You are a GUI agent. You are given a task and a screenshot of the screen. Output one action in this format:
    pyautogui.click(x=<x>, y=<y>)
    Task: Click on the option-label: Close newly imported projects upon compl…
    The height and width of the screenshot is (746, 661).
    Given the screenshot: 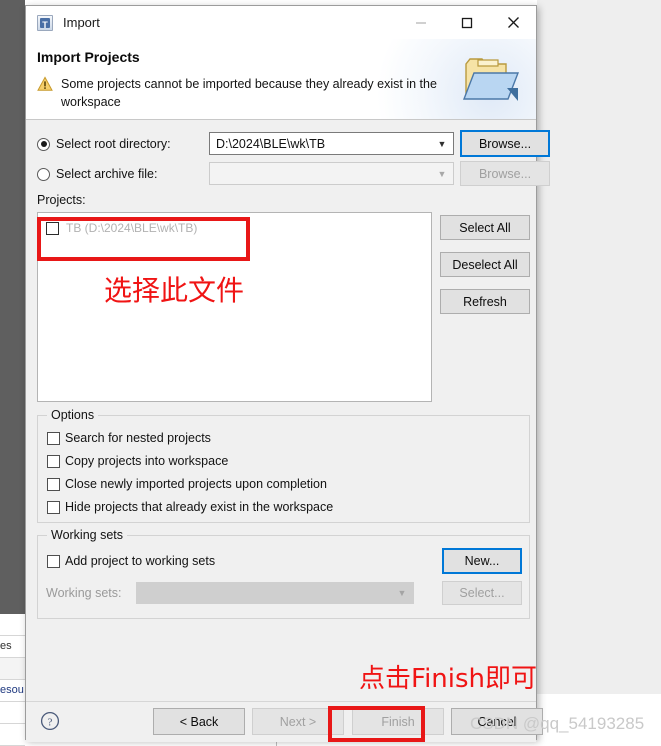 What is the action you would take?
    pyautogui.click(x=196, y=484)
    